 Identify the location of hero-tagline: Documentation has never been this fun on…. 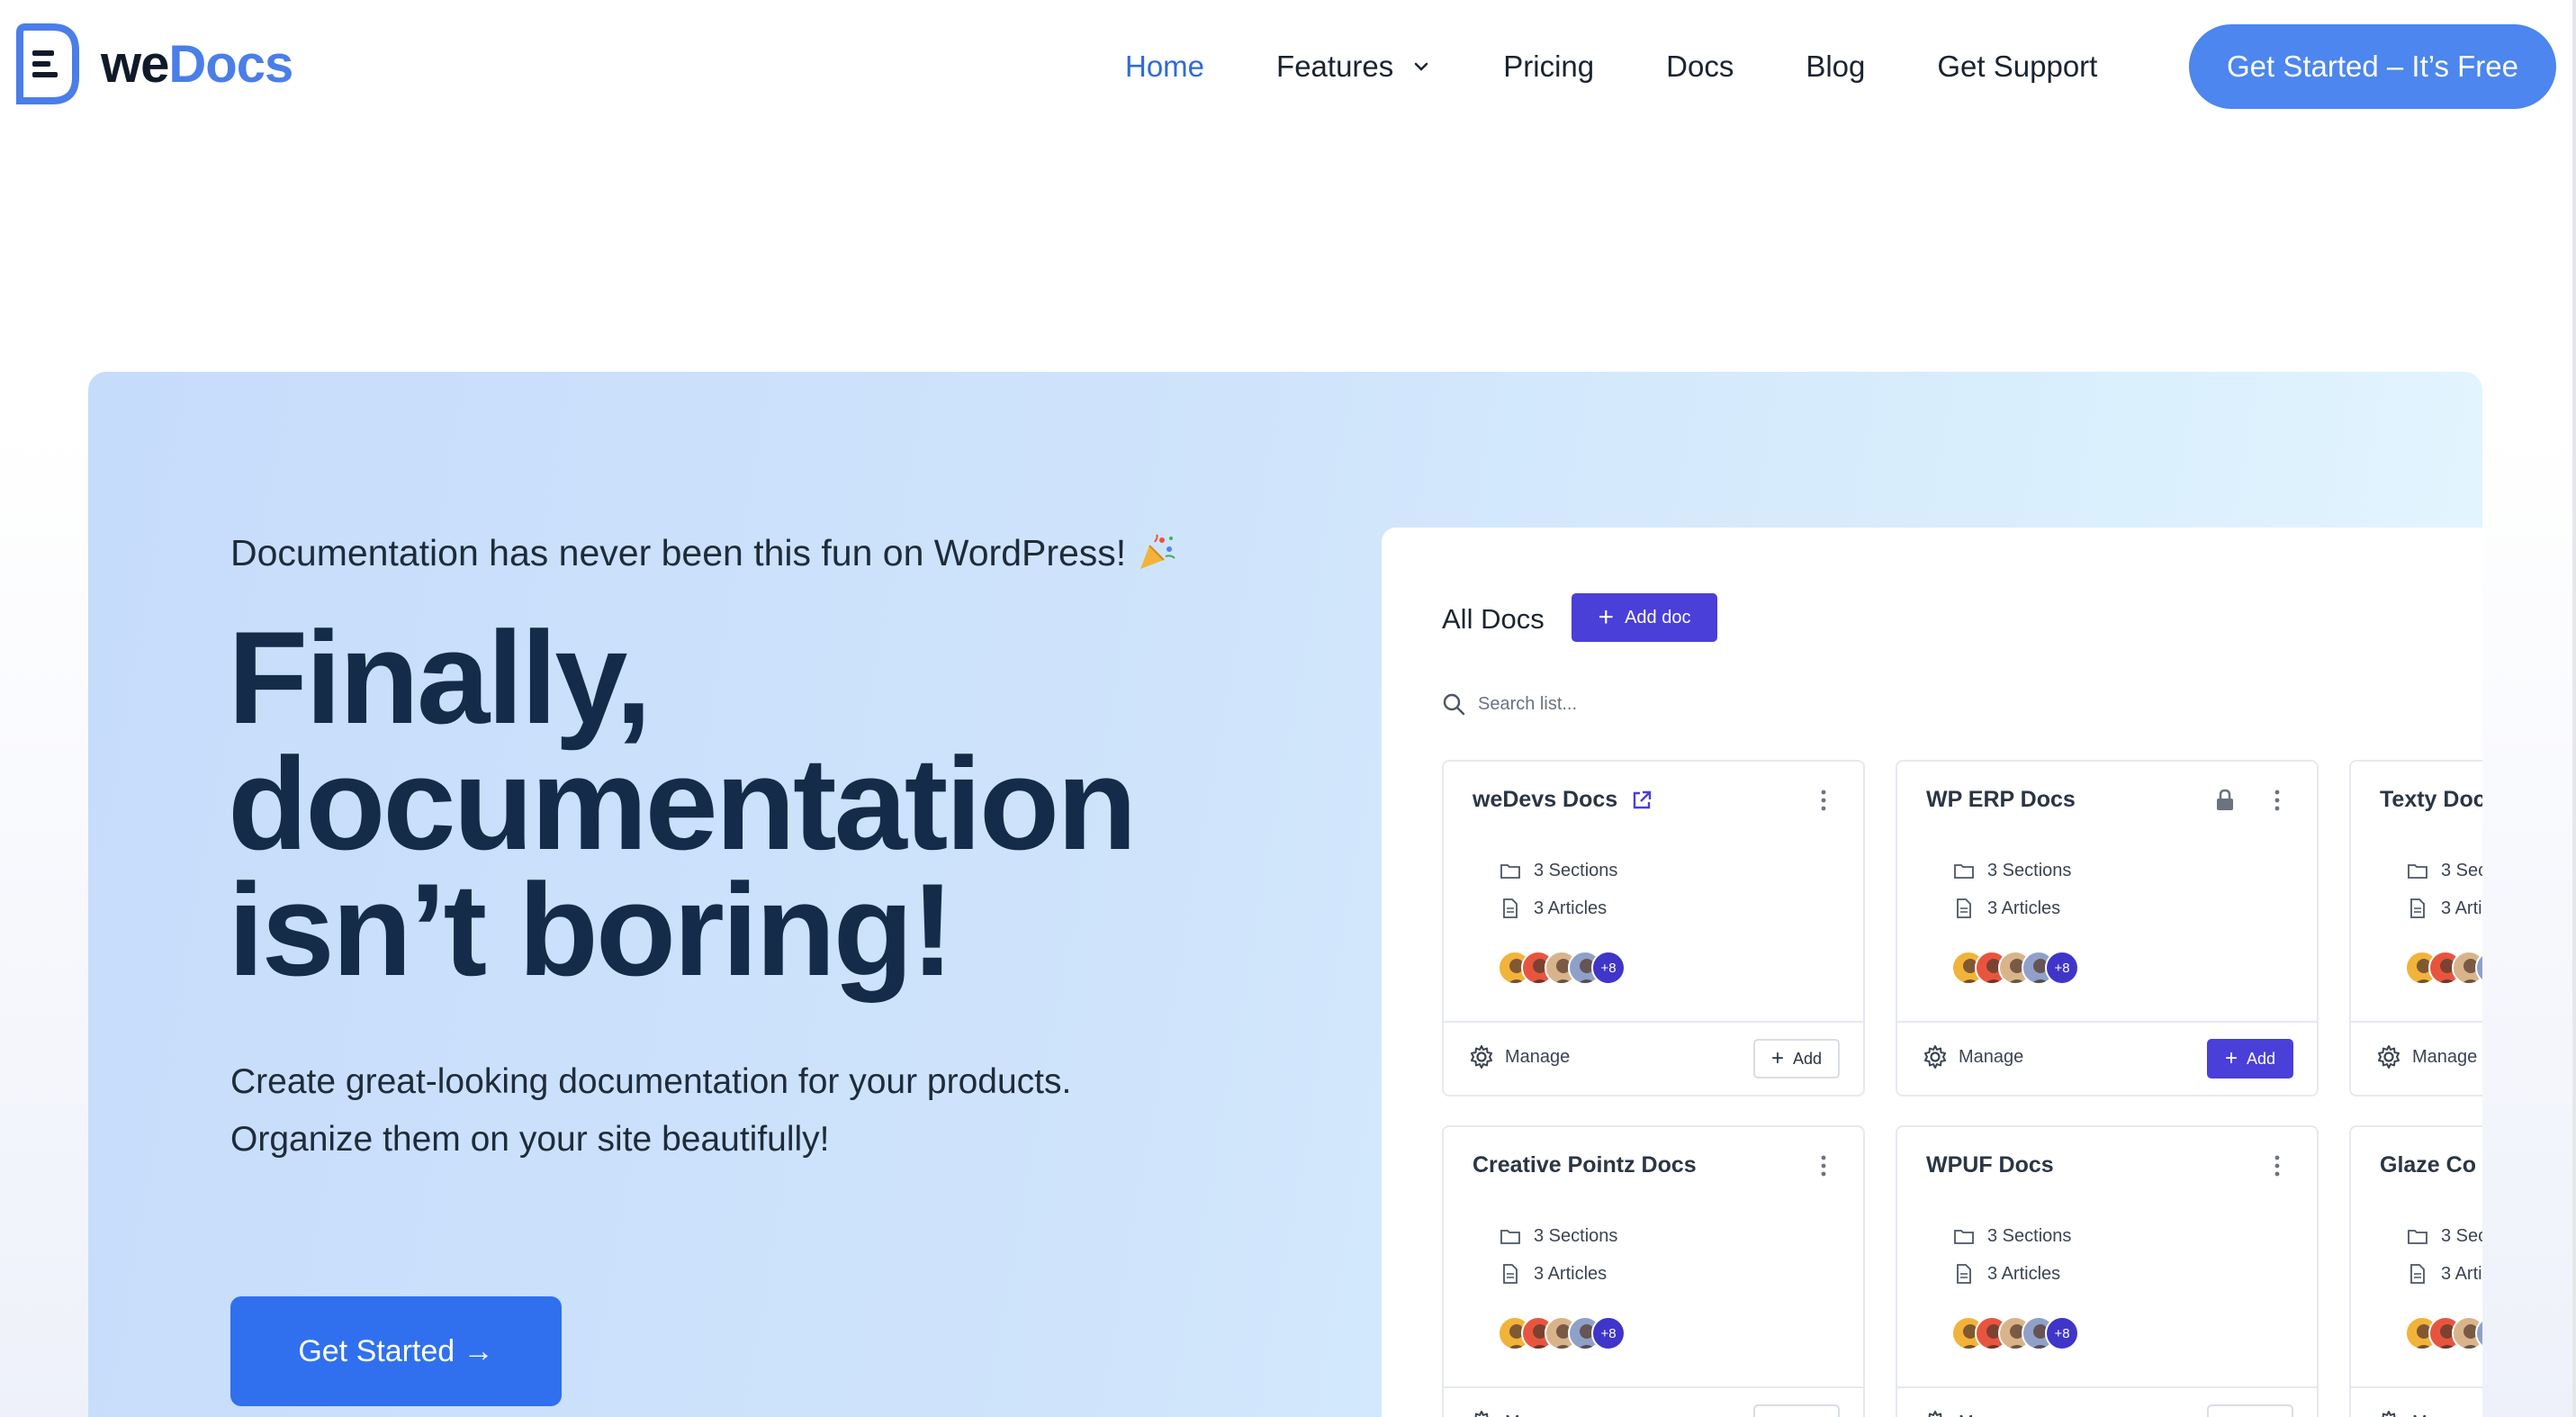
(703, 553).